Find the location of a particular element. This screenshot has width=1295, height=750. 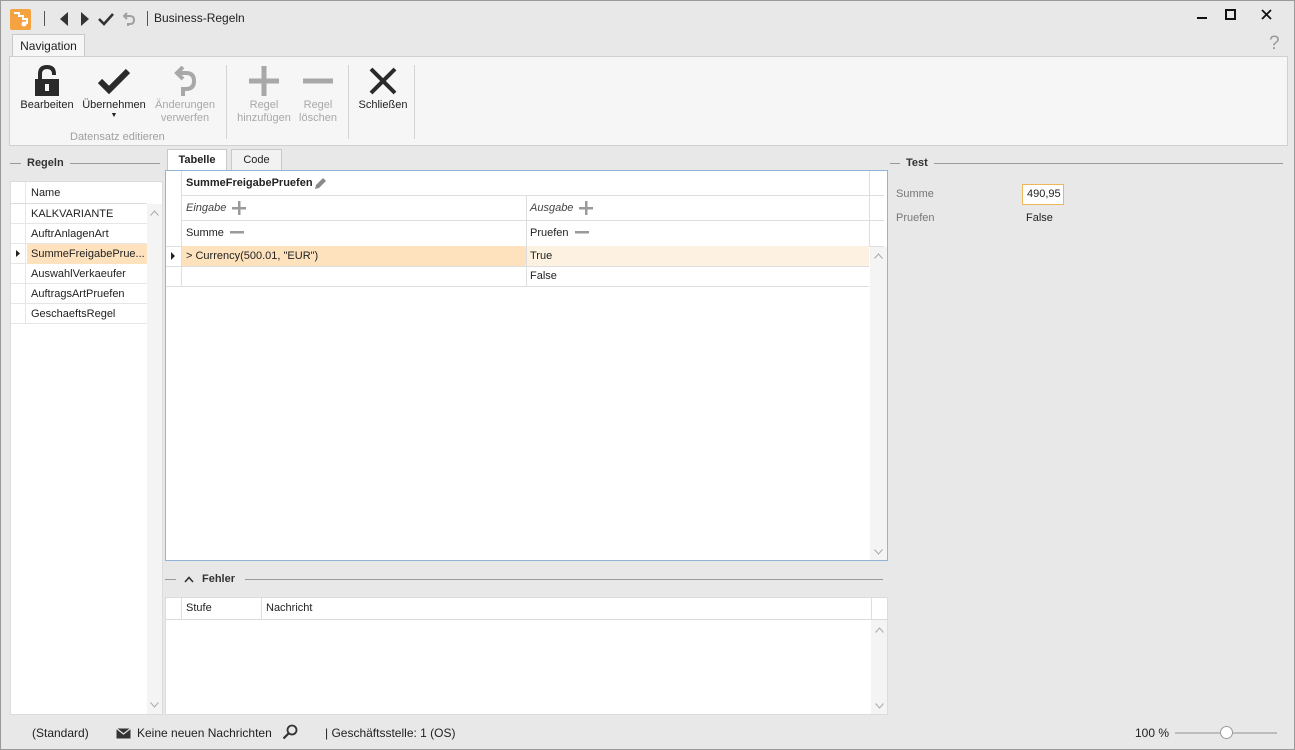

list-item: GeschaeftsRegel is located at coordinates (79, 314).